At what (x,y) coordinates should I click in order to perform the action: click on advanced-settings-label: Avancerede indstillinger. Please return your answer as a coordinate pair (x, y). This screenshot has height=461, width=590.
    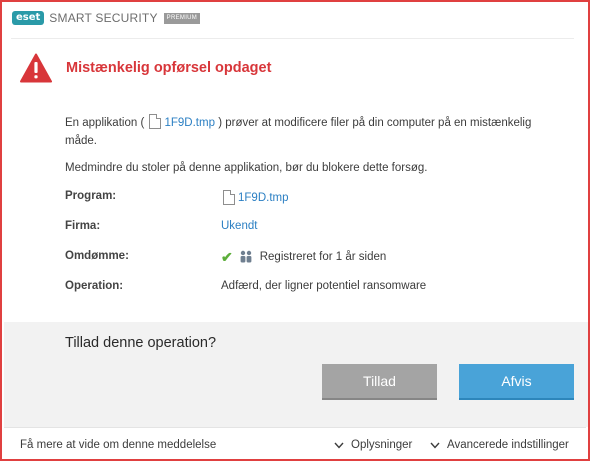
    Looking at the image, I should click on (508, 445).